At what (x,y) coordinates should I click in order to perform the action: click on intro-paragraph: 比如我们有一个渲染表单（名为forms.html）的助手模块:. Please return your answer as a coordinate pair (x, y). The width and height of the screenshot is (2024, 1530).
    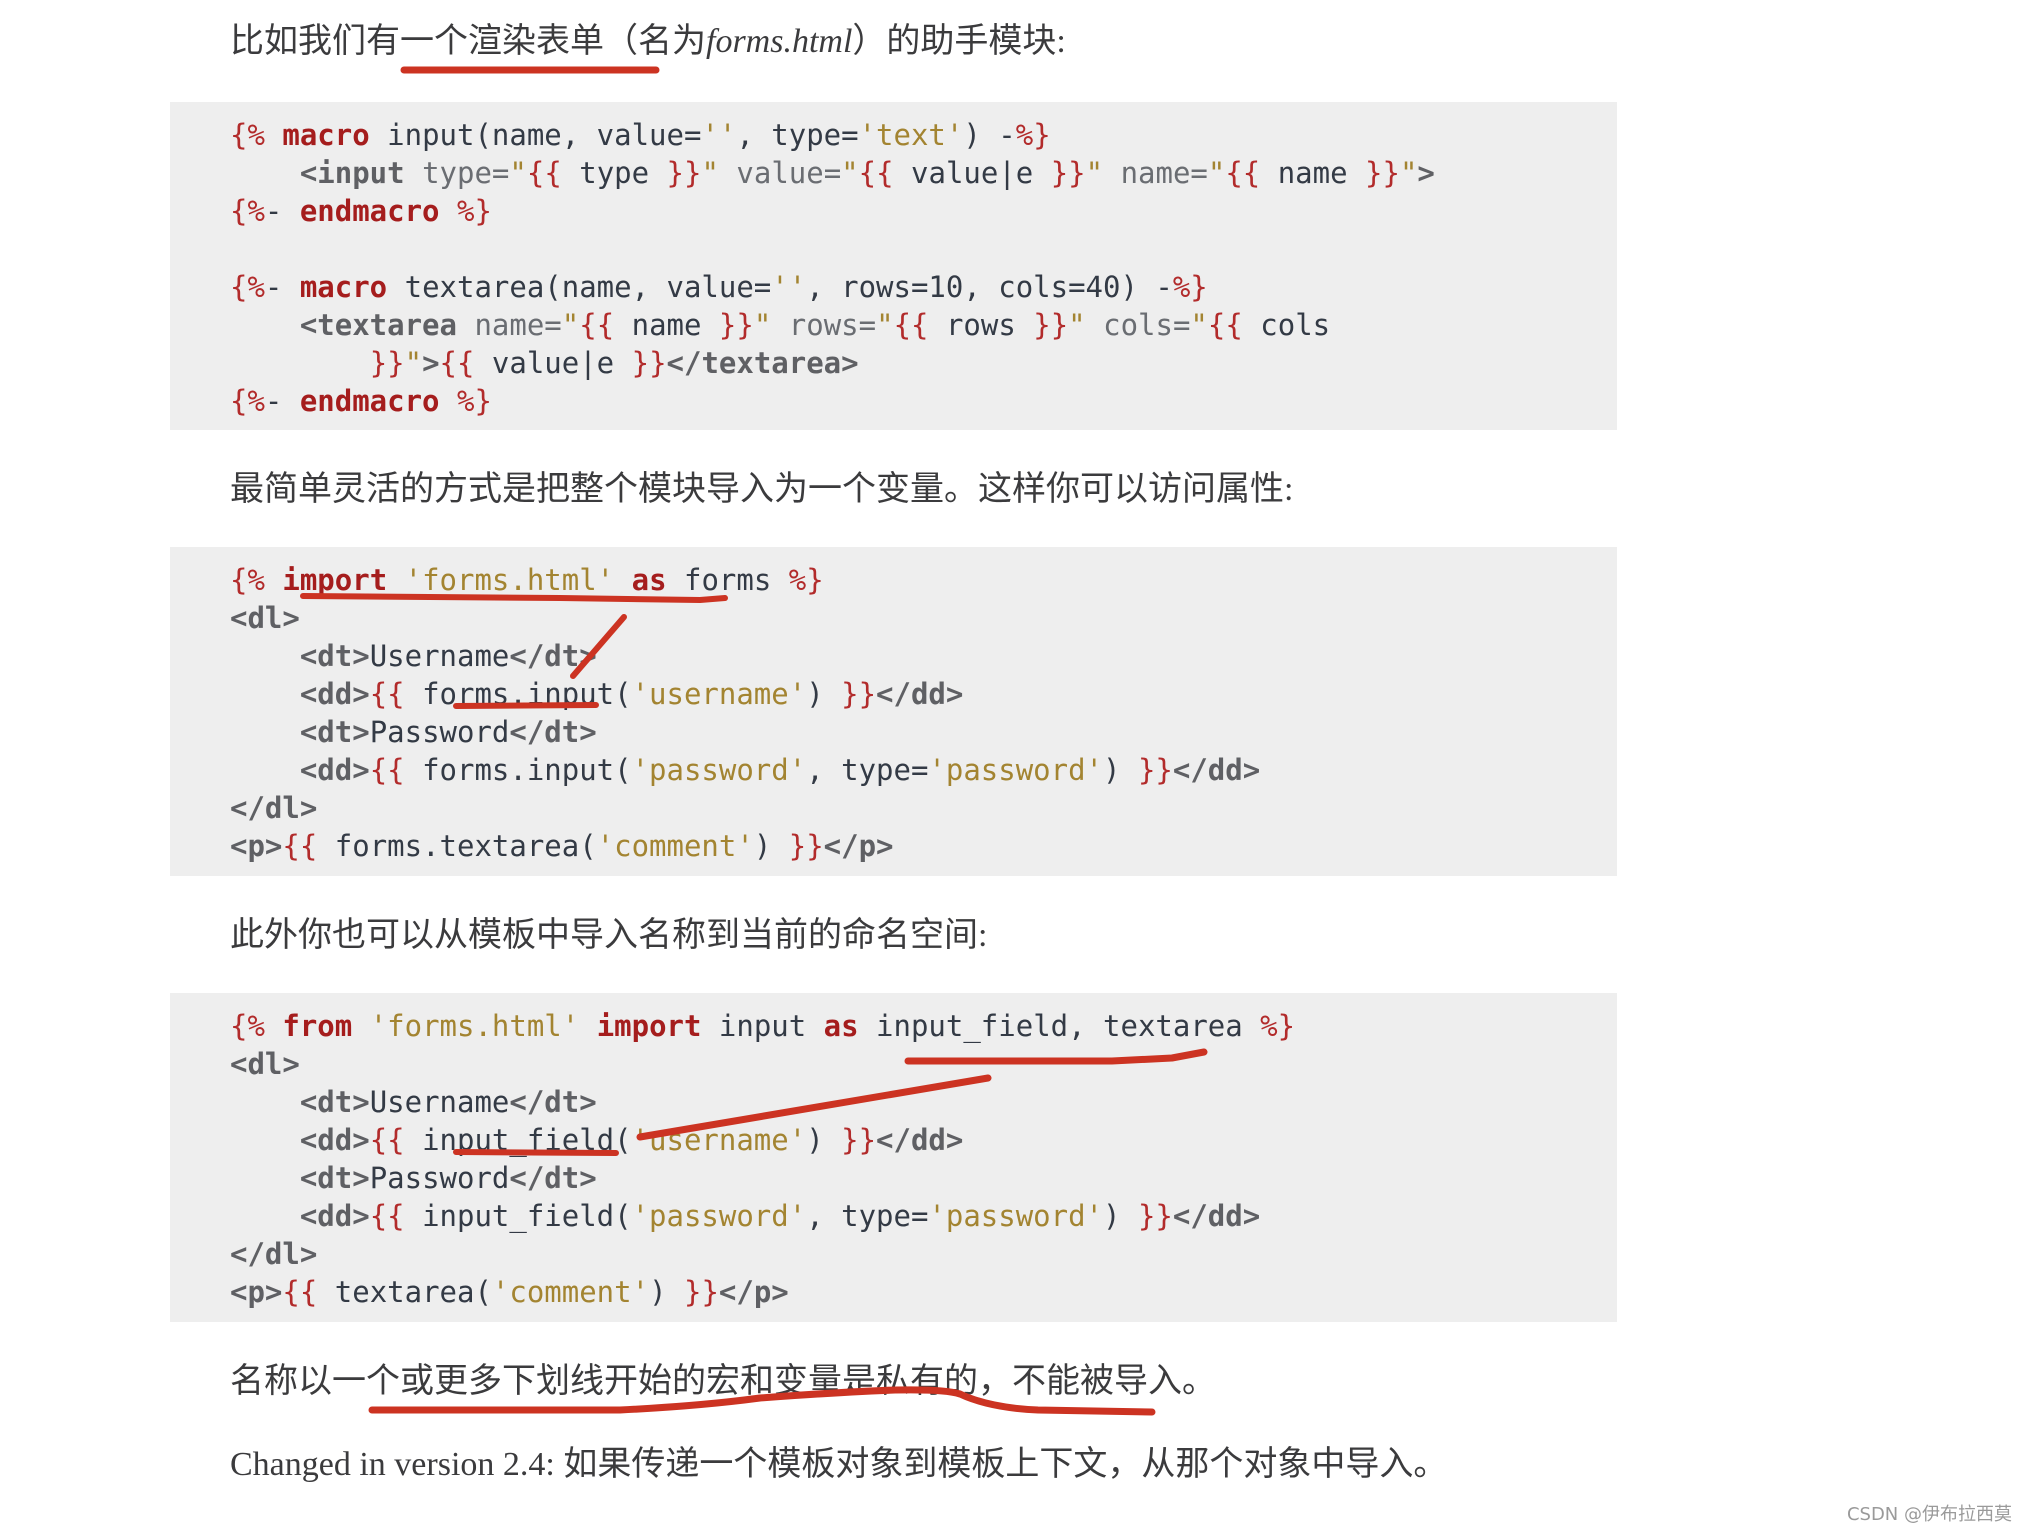
    Looking at the image, I should click on (648, 42).